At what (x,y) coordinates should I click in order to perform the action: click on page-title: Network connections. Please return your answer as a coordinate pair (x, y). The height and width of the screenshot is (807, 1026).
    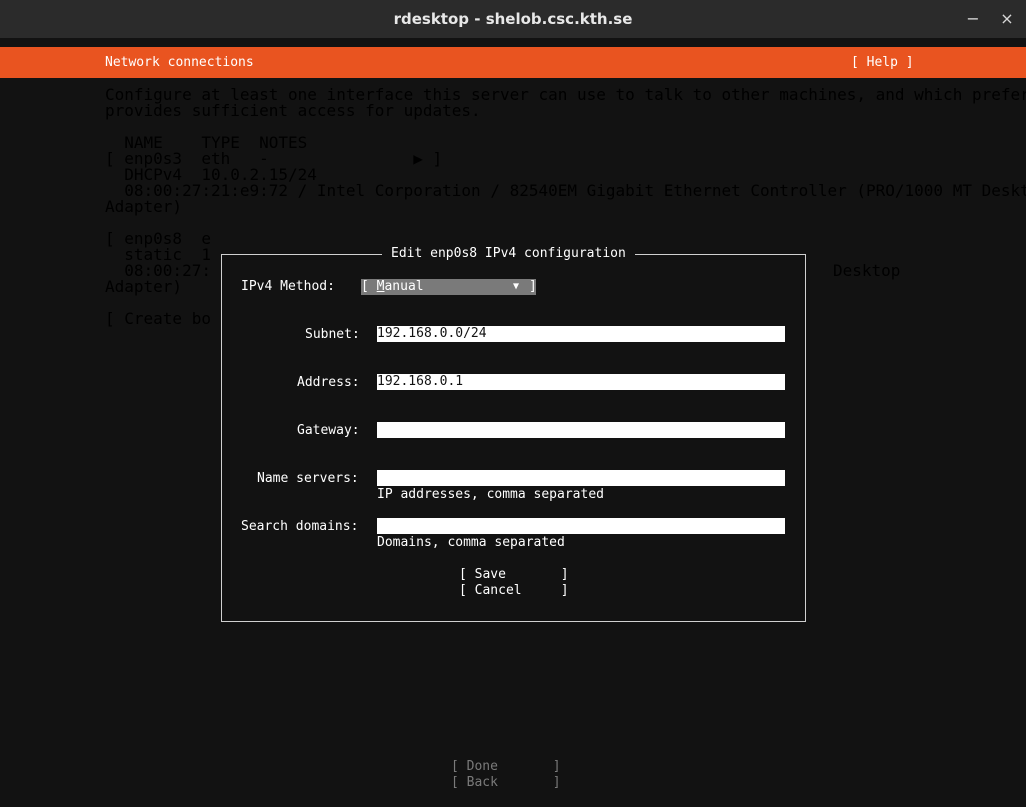
    Looking at the image, I should click on (179, 62).